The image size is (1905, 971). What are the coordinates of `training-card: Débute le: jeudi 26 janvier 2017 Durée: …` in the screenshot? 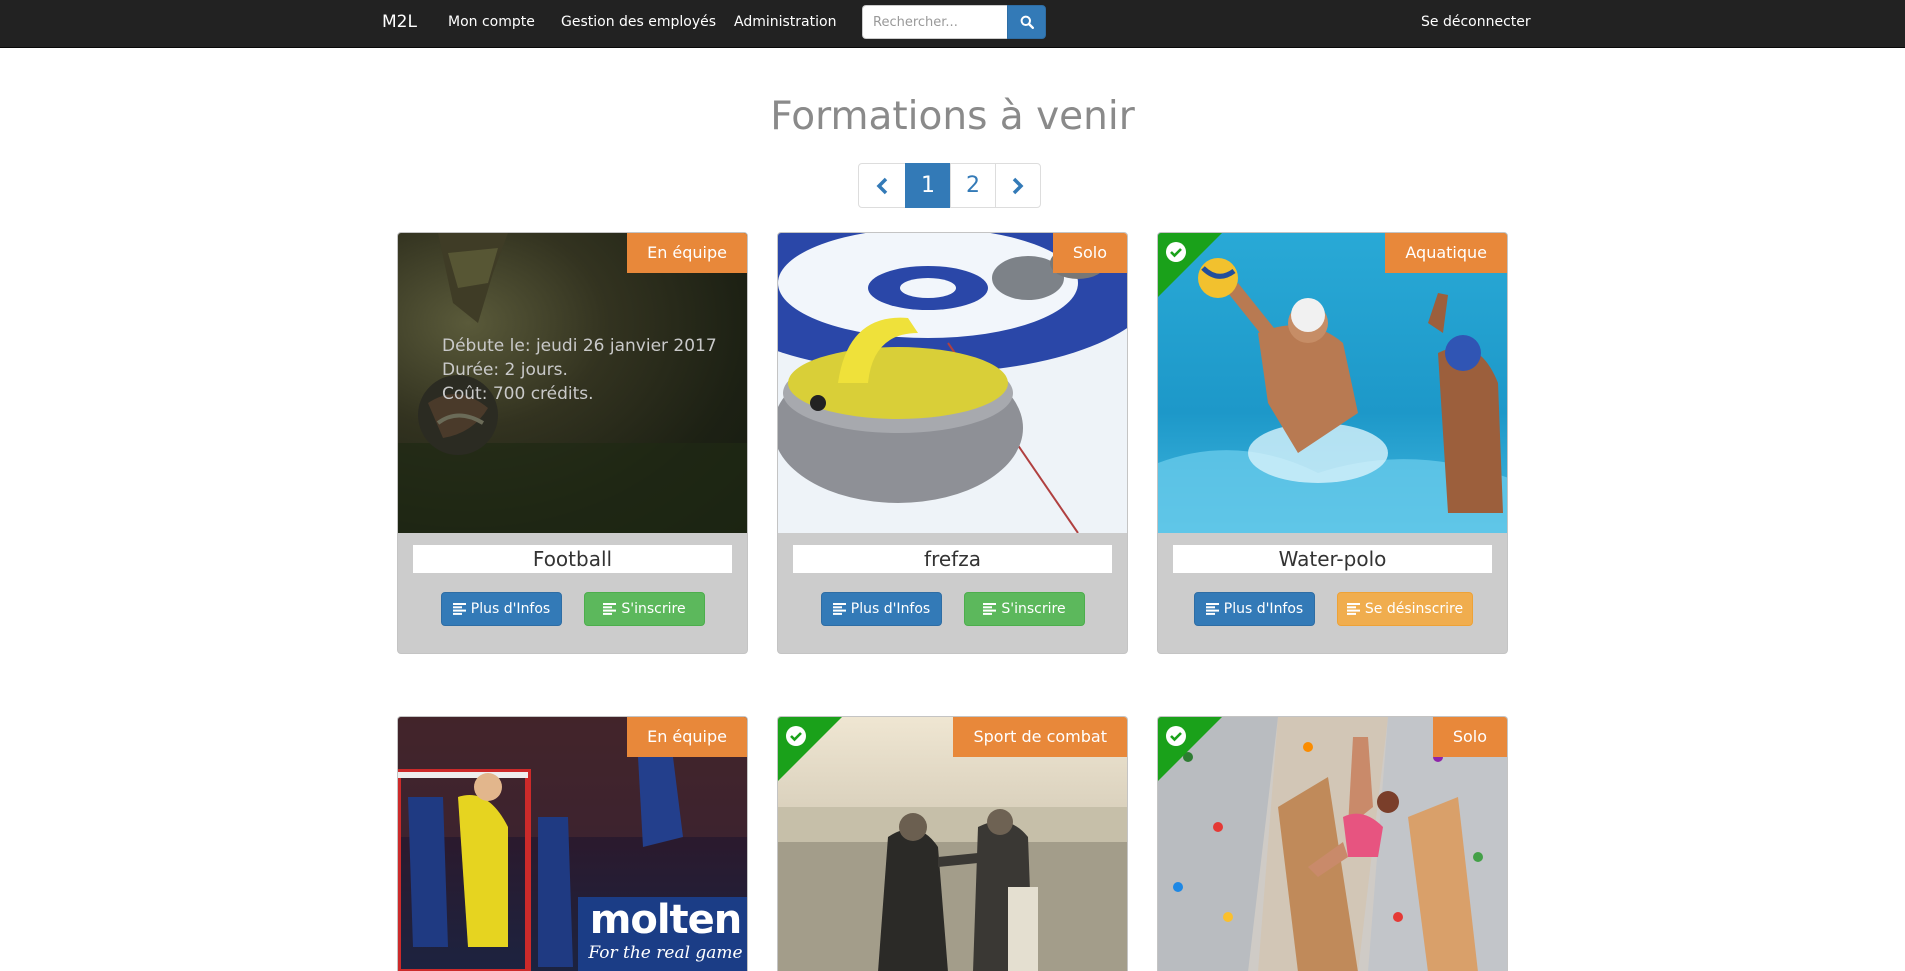 It's located at (572, 443).